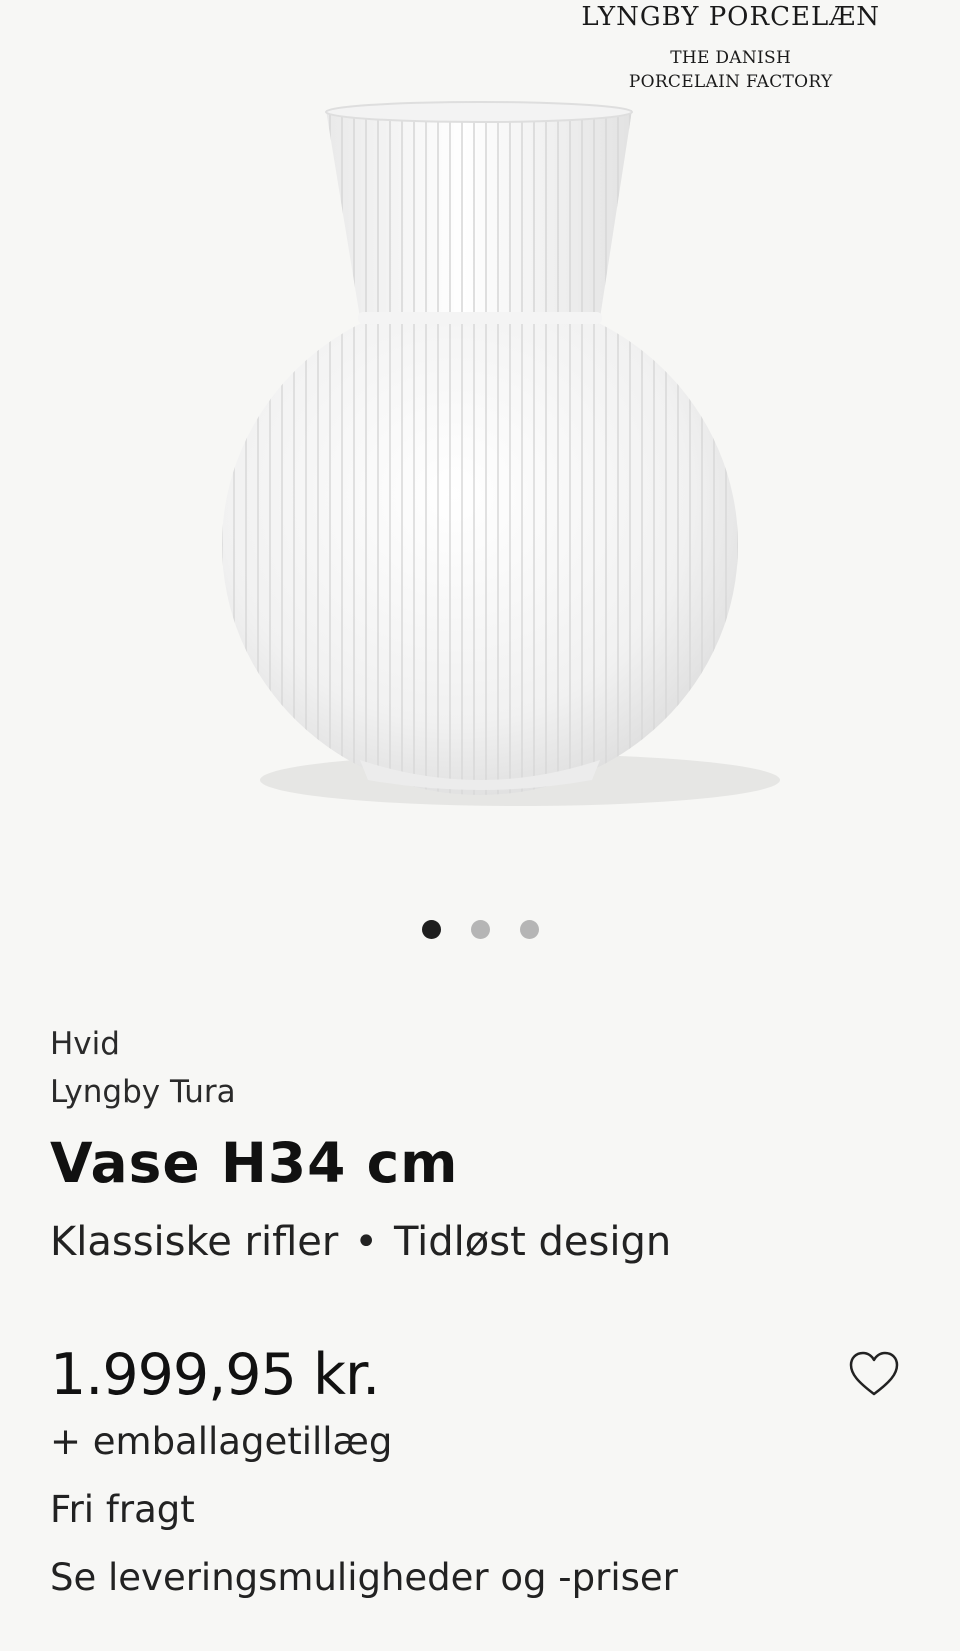  I want to click on product-price: 1.999,95 kr., so click(215, 1375).